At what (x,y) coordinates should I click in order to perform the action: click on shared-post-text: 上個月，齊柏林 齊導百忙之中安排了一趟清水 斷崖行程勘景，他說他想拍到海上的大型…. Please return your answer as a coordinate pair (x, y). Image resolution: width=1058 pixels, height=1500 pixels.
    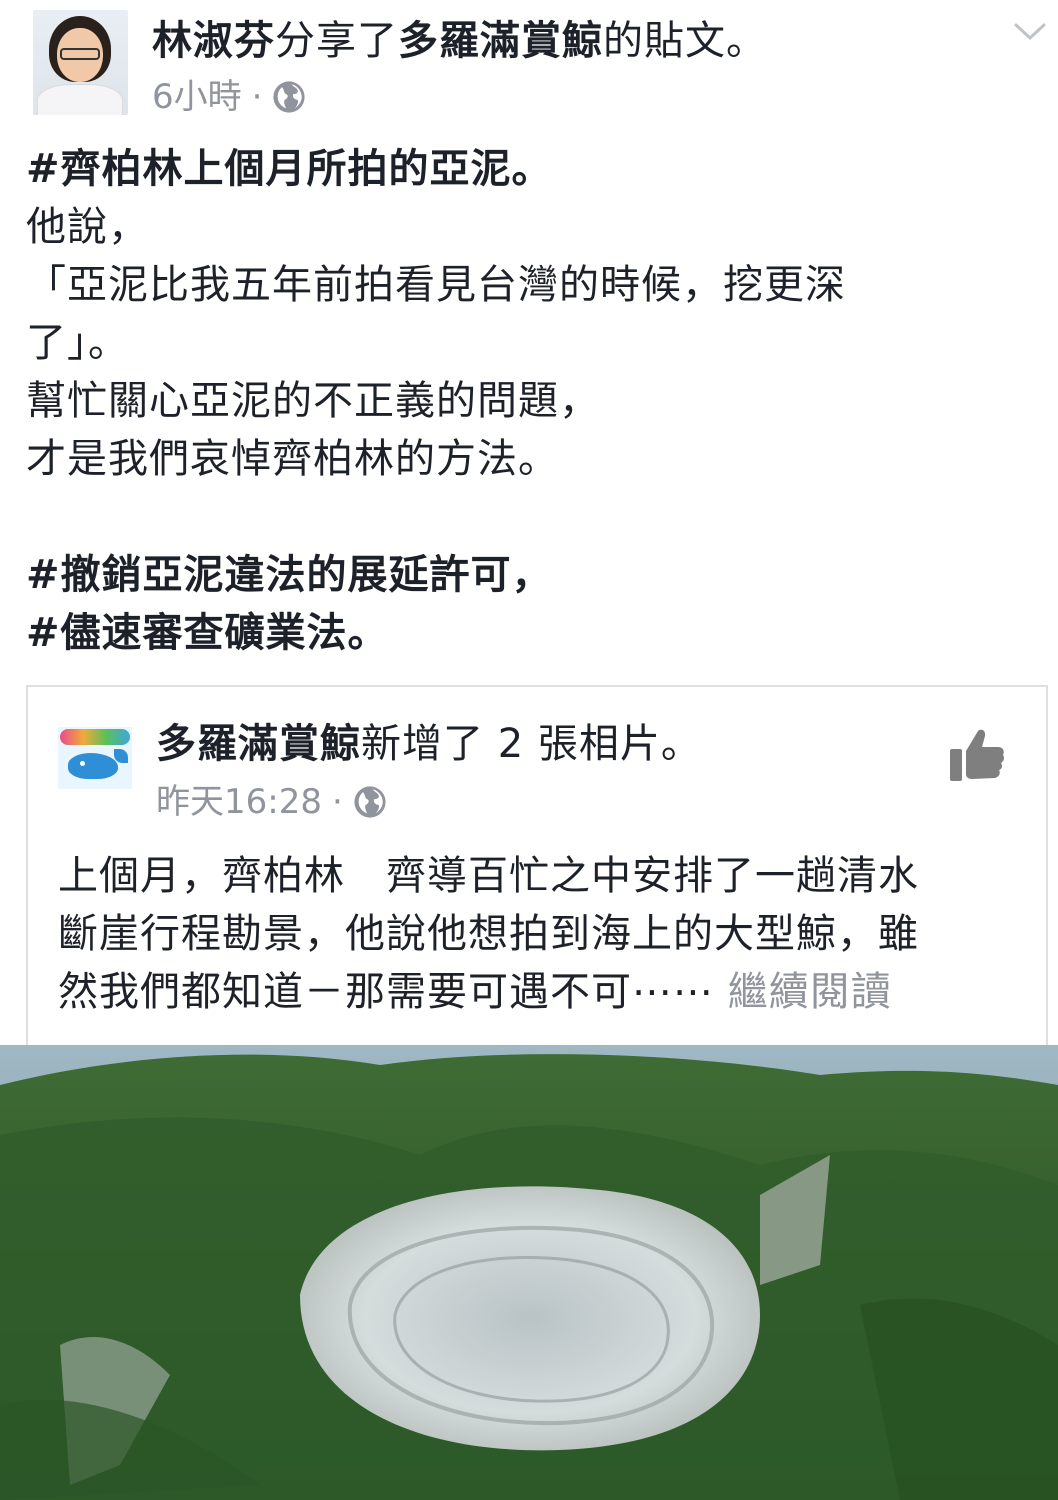
    Looking at the image, I should click on (543, 934).